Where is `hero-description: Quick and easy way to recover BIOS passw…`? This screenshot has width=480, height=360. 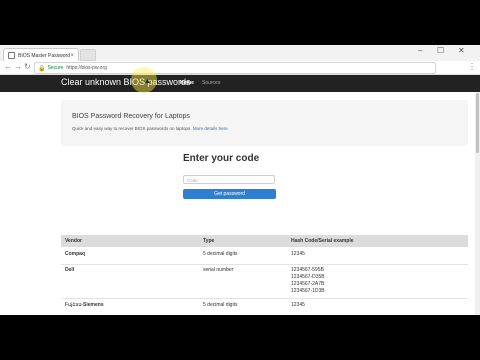
hero-description: Quick and easy way to recover BIOS passw… is located at coordinates (150, 128).